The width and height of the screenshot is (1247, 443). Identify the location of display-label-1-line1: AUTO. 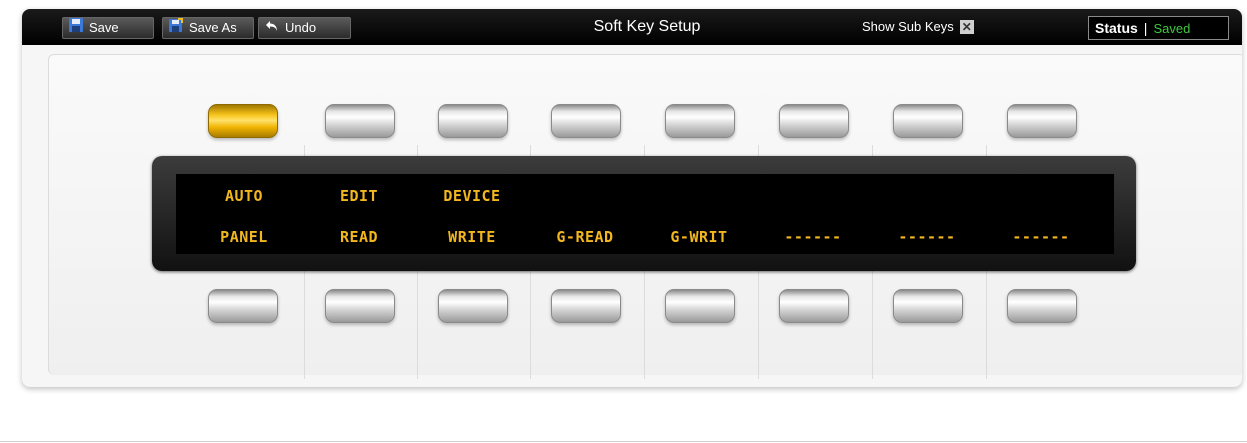
(244, 196).